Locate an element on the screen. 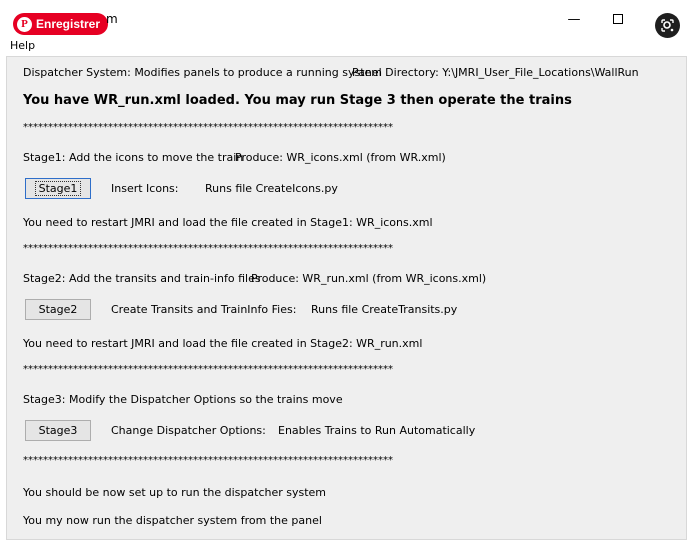 The height and width of the screenshot is (540, 692). maximize-button is located at coordinates (618, 19).